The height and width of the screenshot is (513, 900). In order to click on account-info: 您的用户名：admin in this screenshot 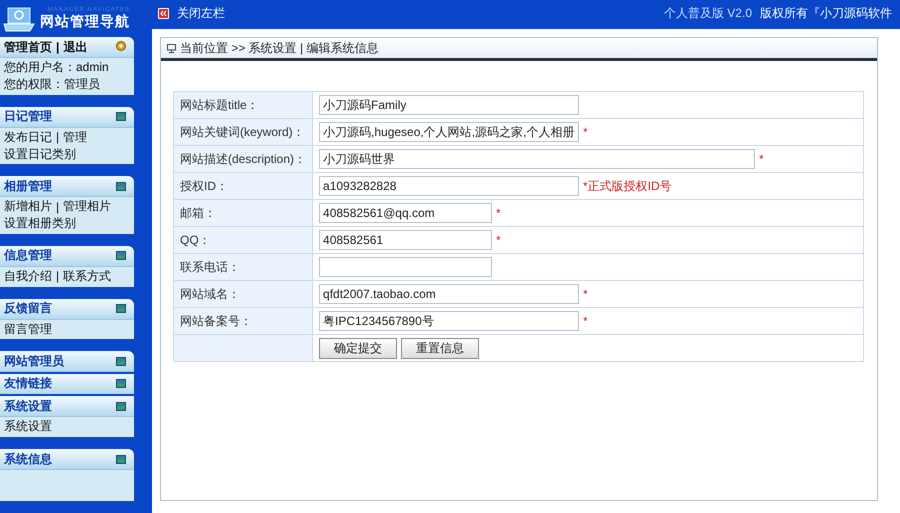, I will do `click(56, 67)`.